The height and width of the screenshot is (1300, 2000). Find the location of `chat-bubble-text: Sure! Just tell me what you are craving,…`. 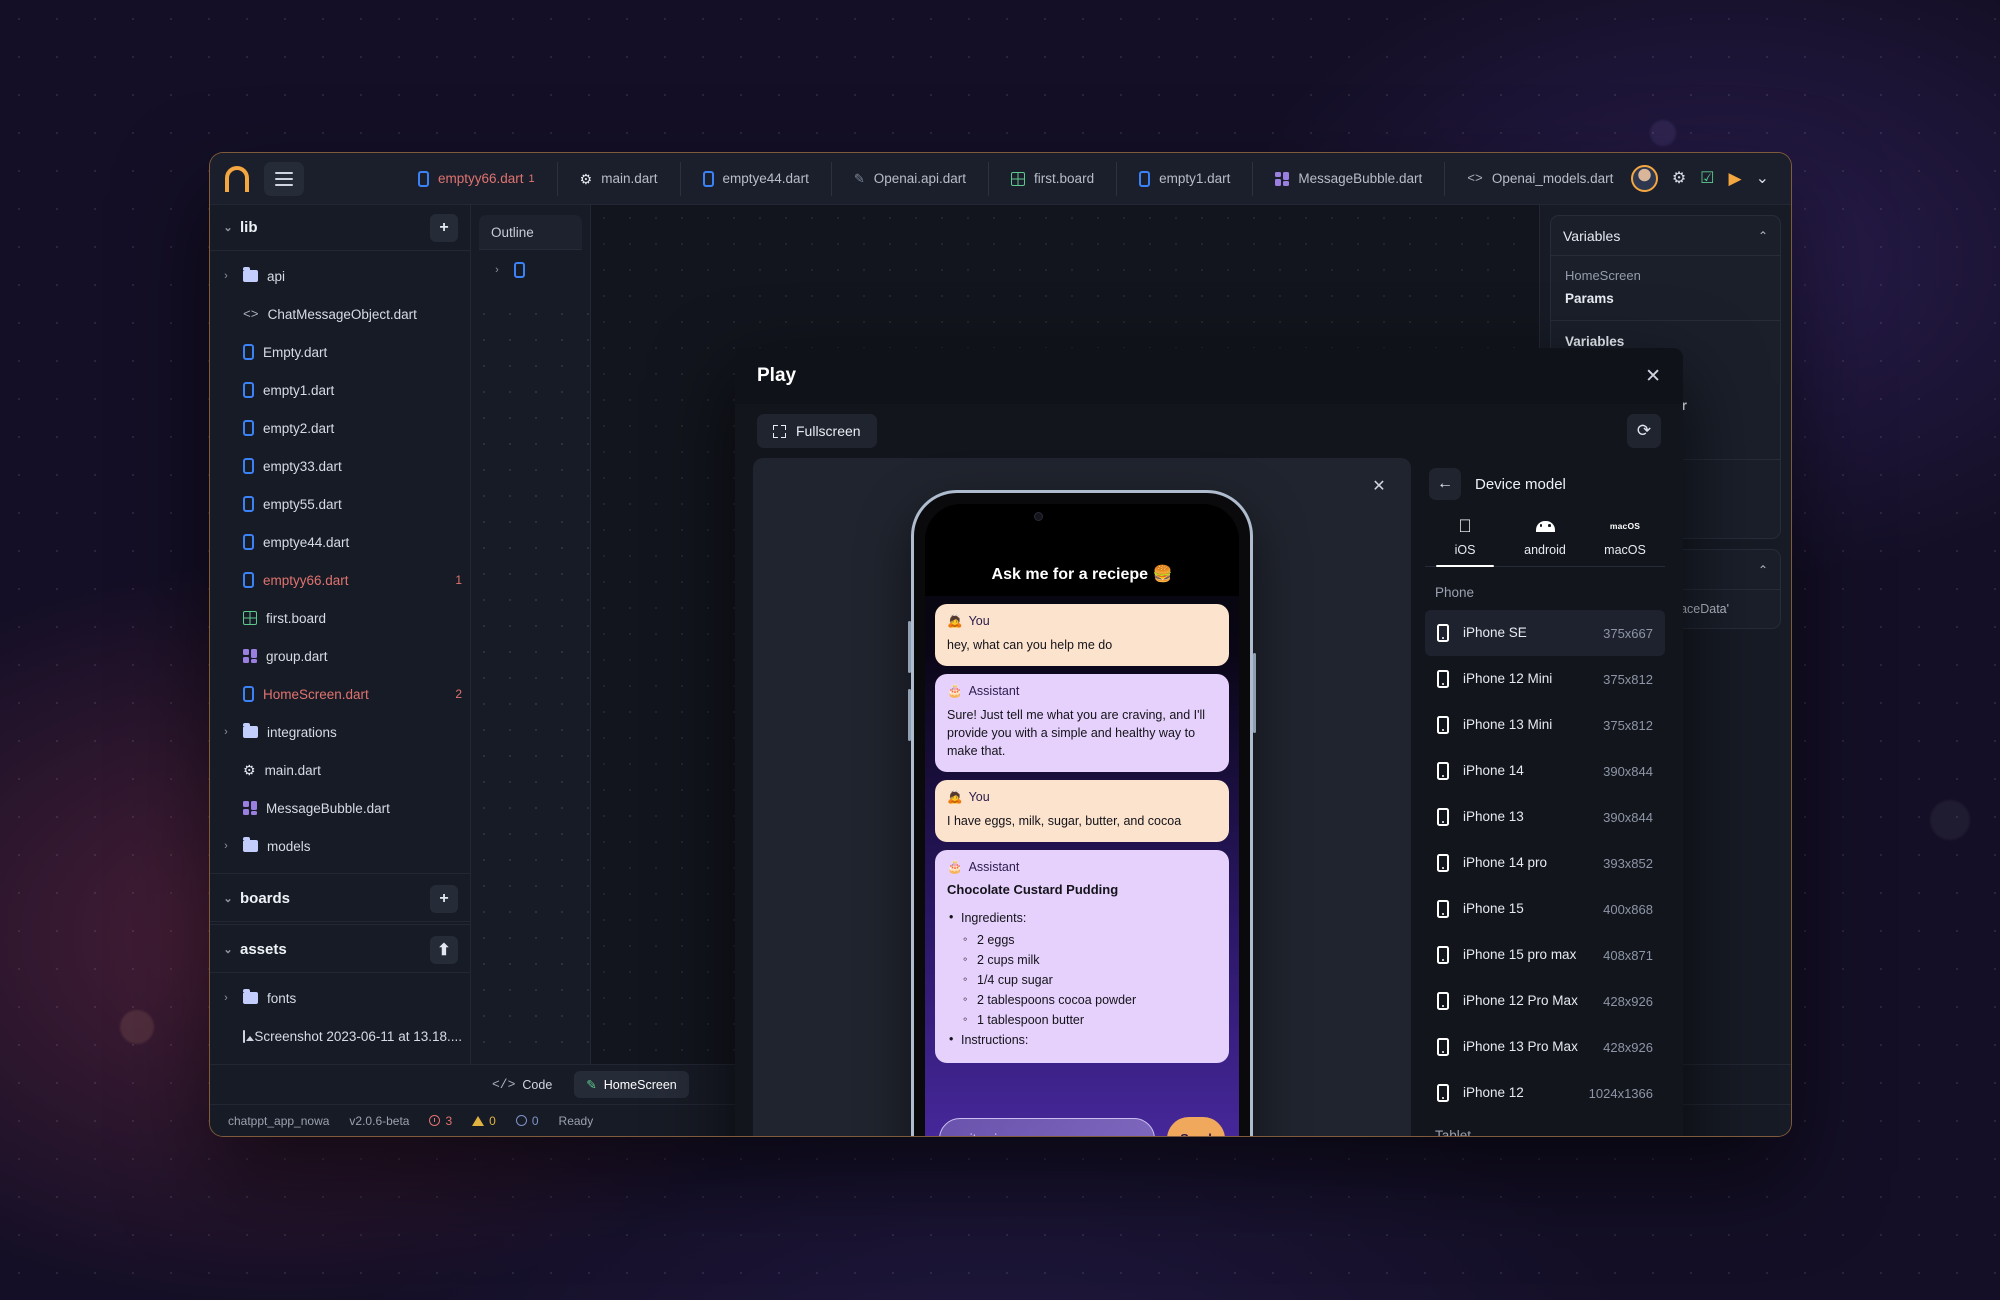

chat-bubble-text: Sure! Just tell me what you are craving,… is located at coordinates (1076, 732).